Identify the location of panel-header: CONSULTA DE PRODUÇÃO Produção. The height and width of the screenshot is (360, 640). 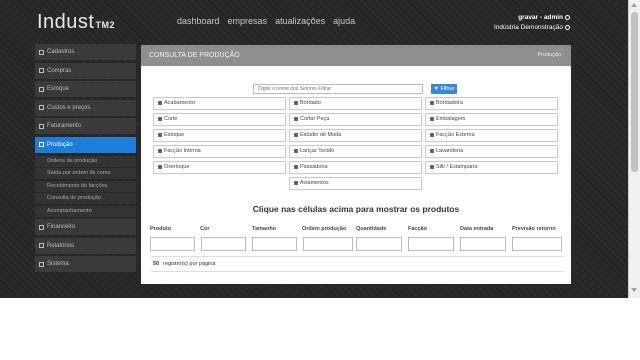
(356, 55).